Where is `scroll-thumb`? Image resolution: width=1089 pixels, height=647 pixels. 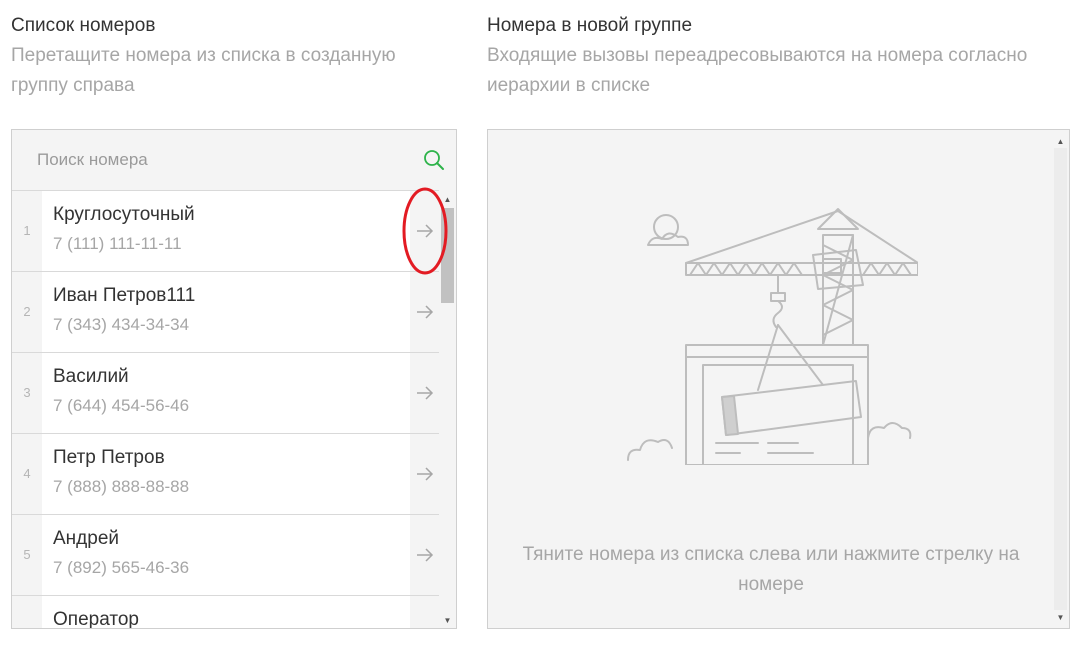
scroll-thumb is located at coordinates (447, 255).